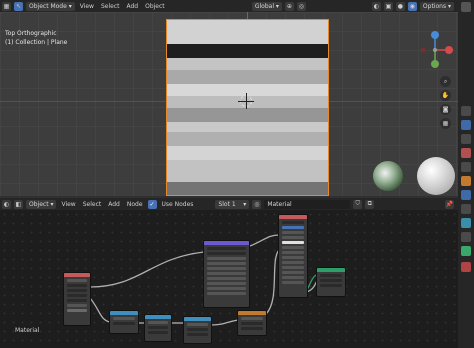 Image resolution: width=474 pixels, height=348 pixels. What do you see at coordinates (114, 204) in the screenshot?
I see `node-menu-add: Add` at bounding box center [114, 204].